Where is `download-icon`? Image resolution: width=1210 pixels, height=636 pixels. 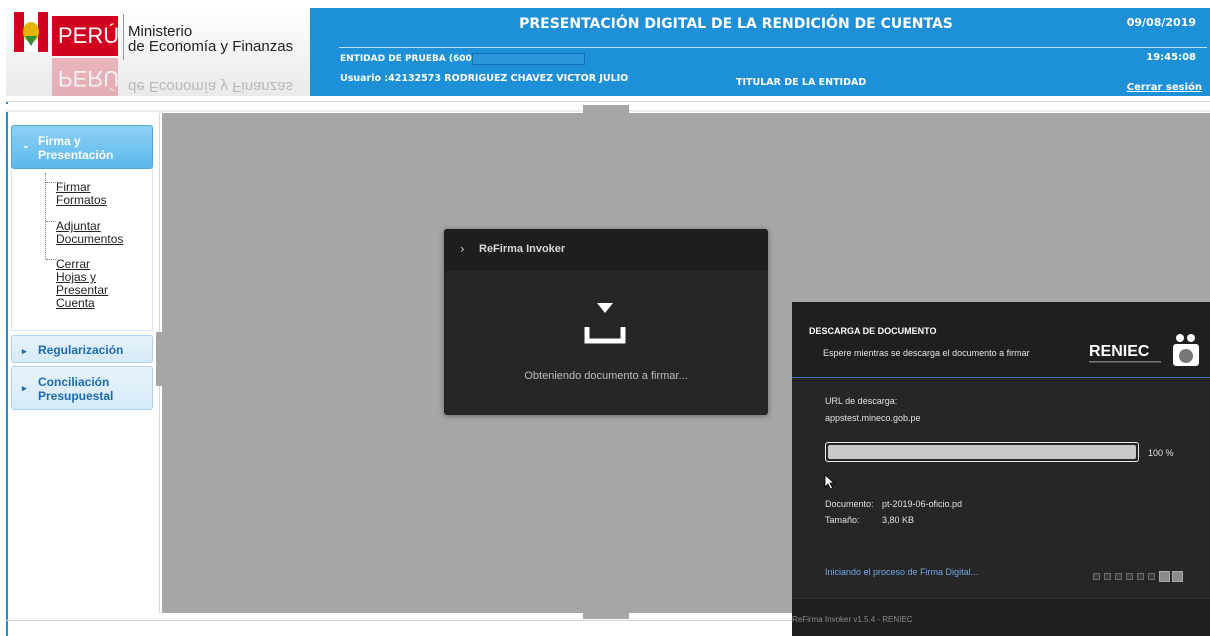 download-icon is located at coordinates (605, 323).